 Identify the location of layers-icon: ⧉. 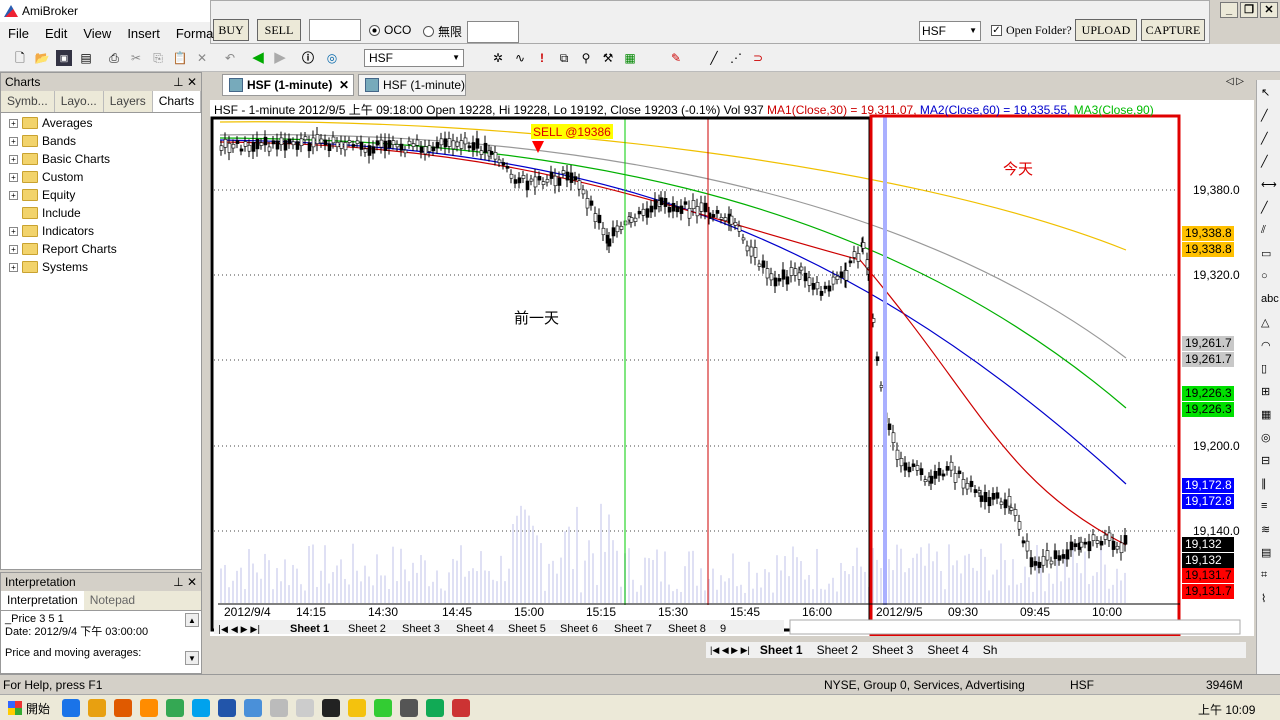
(564, 58).